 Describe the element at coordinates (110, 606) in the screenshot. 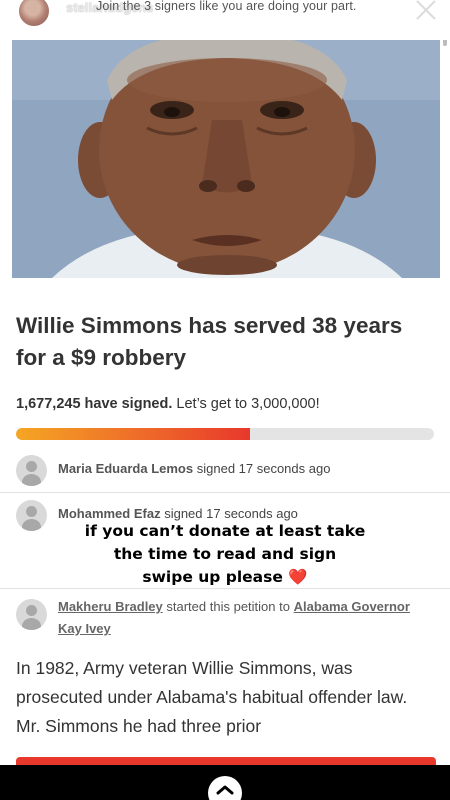

I see `starter-name-link: Makheru Bradley` at that location.